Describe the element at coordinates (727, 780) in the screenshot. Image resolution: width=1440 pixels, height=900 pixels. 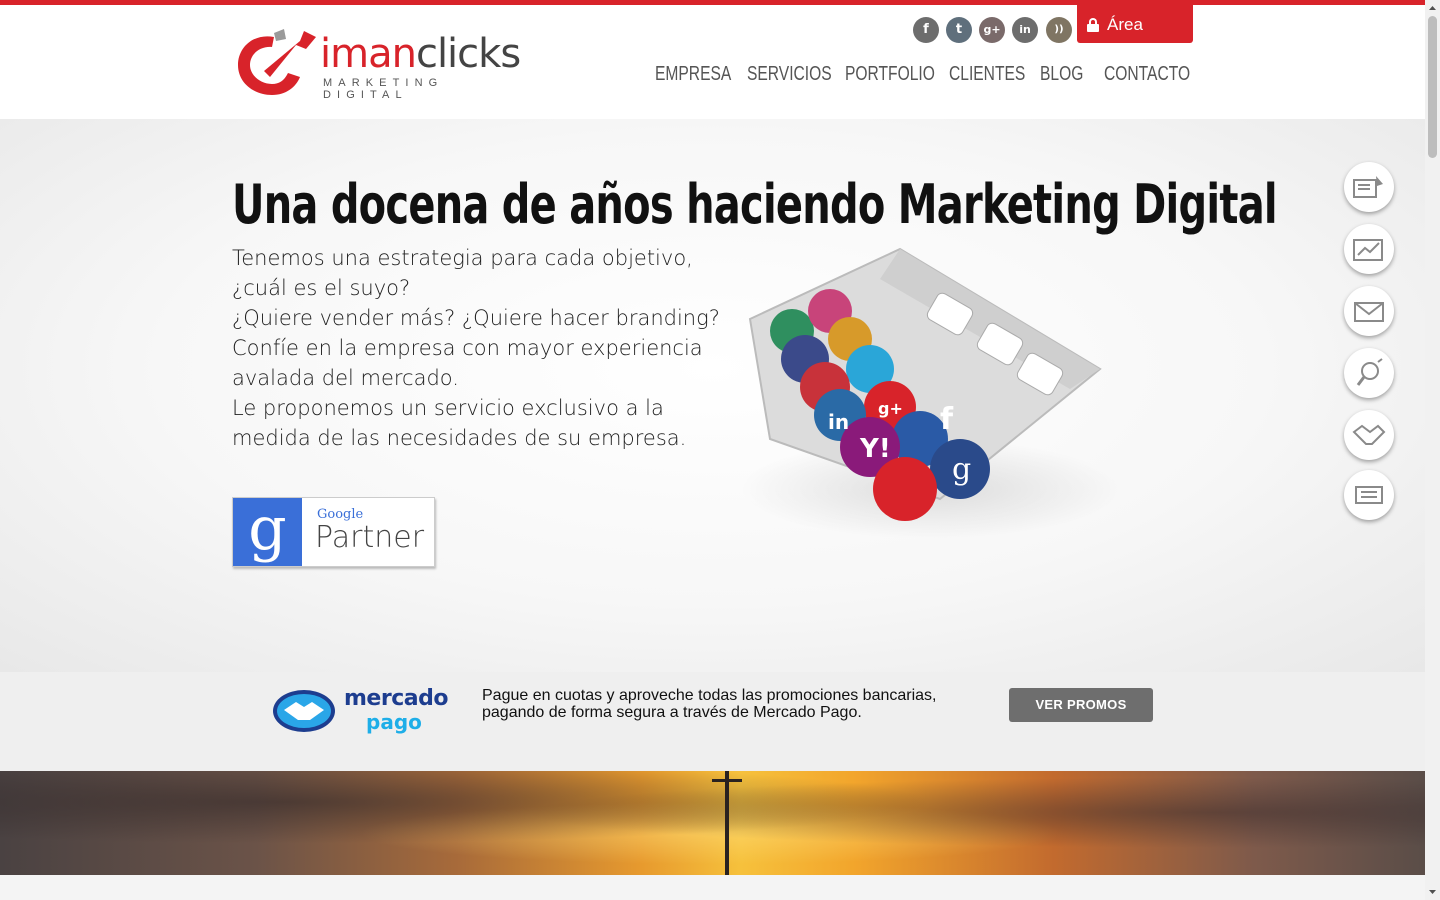
I see `utility-pole-crossbar` at that location.